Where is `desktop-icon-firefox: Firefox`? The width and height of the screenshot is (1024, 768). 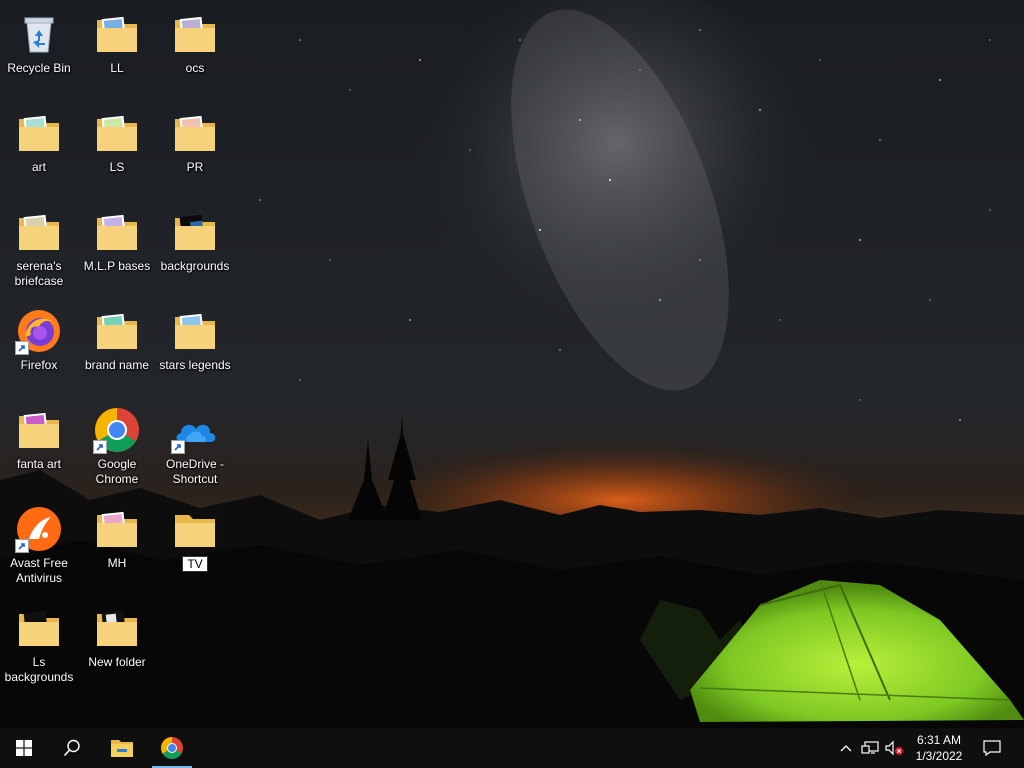 desktop-icon-firefox: Firefox is located at coordinates (39, 347).